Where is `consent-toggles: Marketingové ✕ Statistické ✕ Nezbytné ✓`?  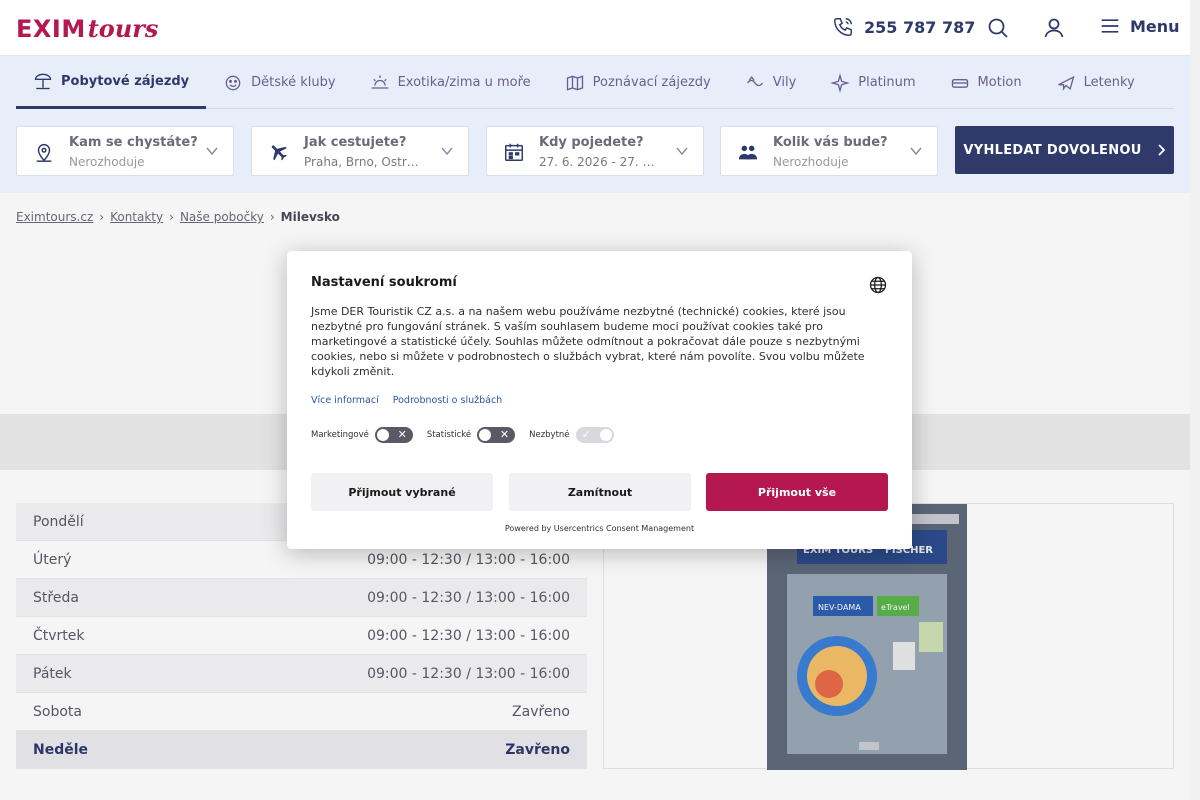 consent-toggles: Marketingové ✕ Statistické ✕ Nezbytné ✓ is located at coordinates (469, 435).